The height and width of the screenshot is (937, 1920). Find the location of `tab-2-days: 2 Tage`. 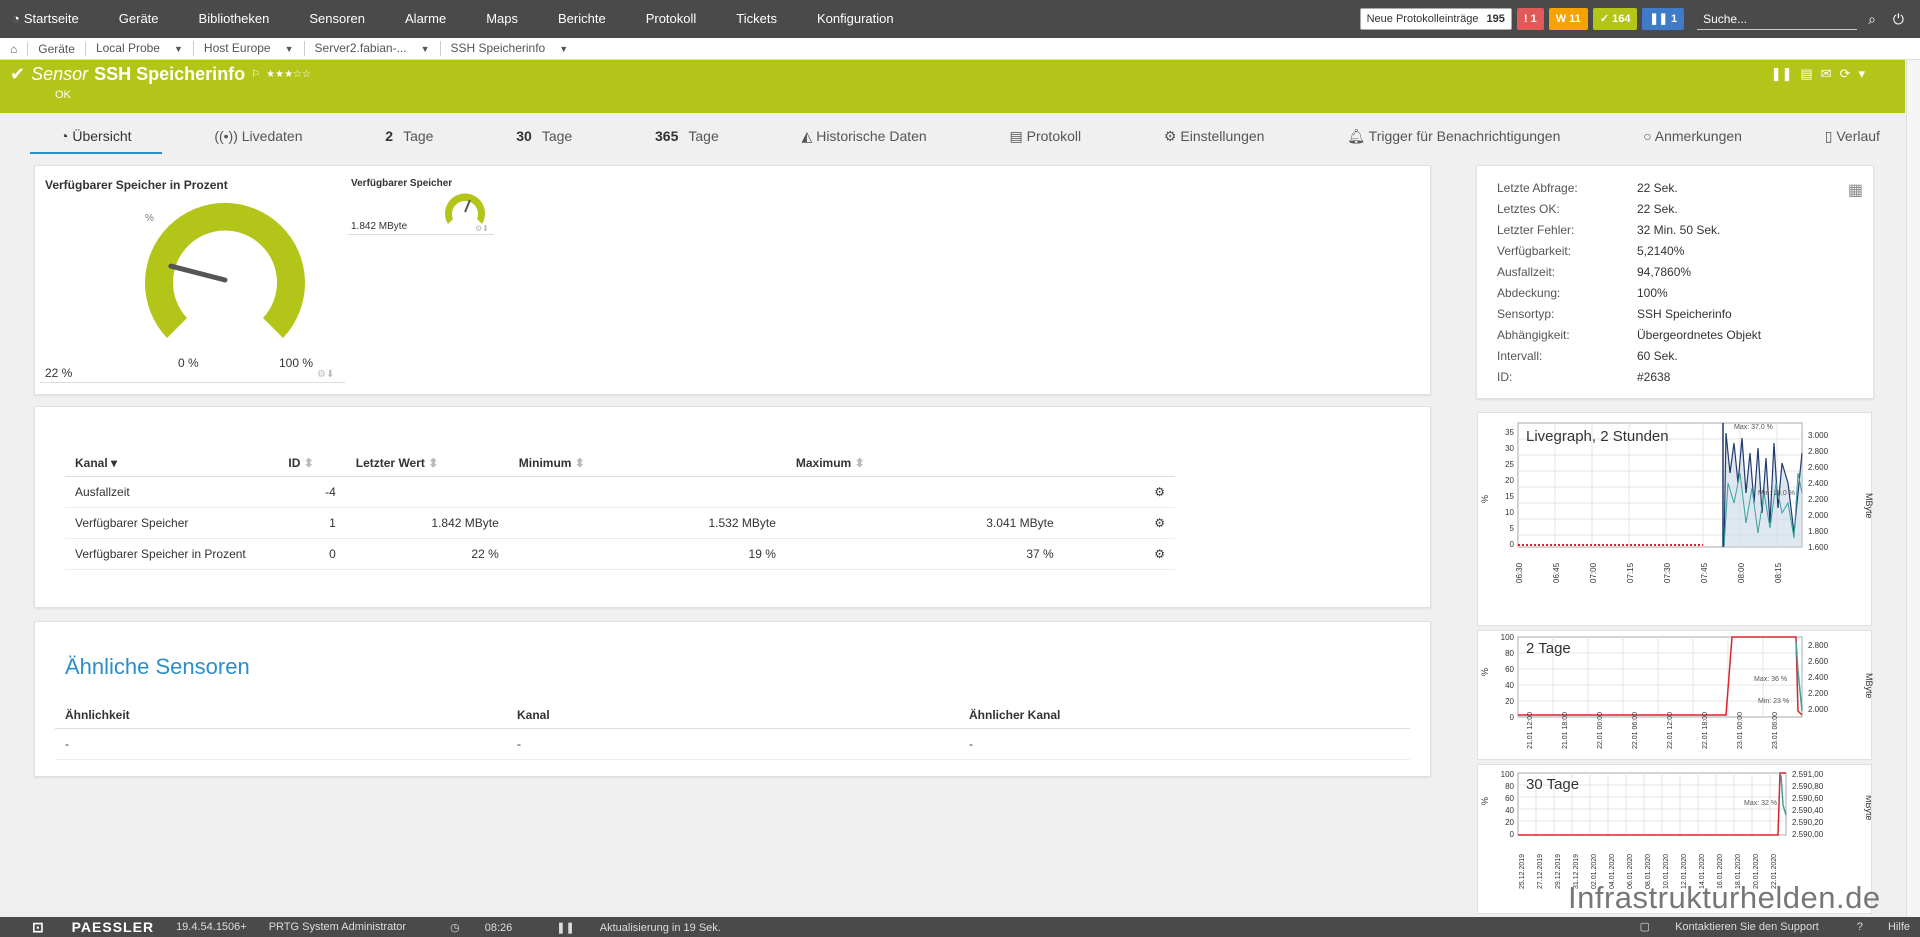

tab-2-days: 2 Tage is located at coordinates (409, 141).